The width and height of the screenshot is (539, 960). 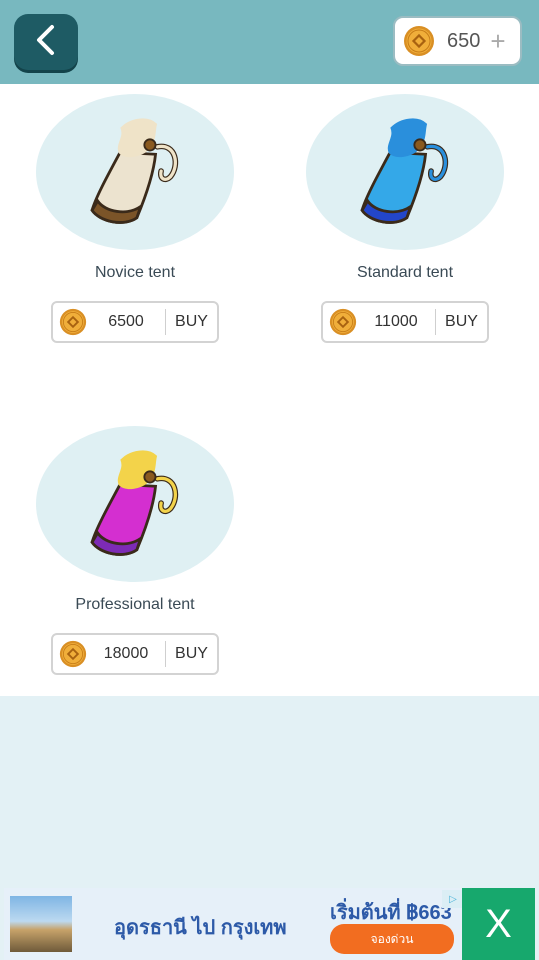 What do you see at coordinates (392, 939) in the screenshot?
I see `ad-book-button: จองด่วน` at bounding box center [392, 939].